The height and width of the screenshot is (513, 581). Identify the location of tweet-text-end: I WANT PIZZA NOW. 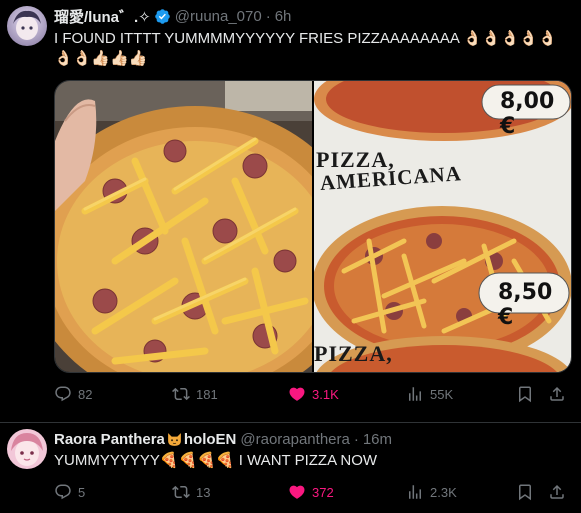
(308, 460).